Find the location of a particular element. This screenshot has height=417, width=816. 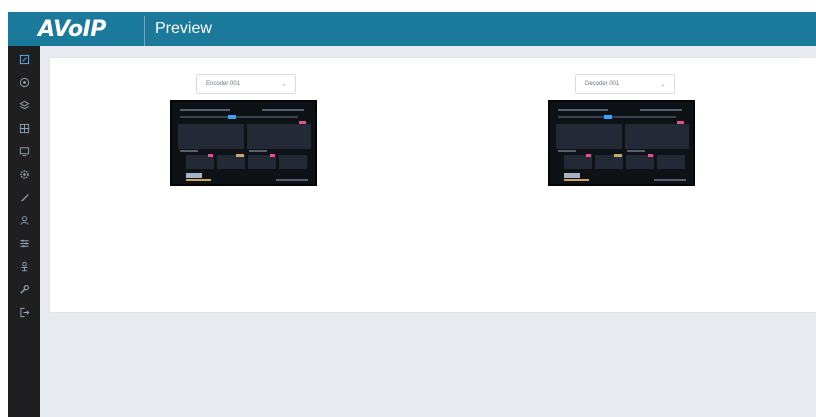

sidebar-item-dashboard is located at coordinates (24, 82).